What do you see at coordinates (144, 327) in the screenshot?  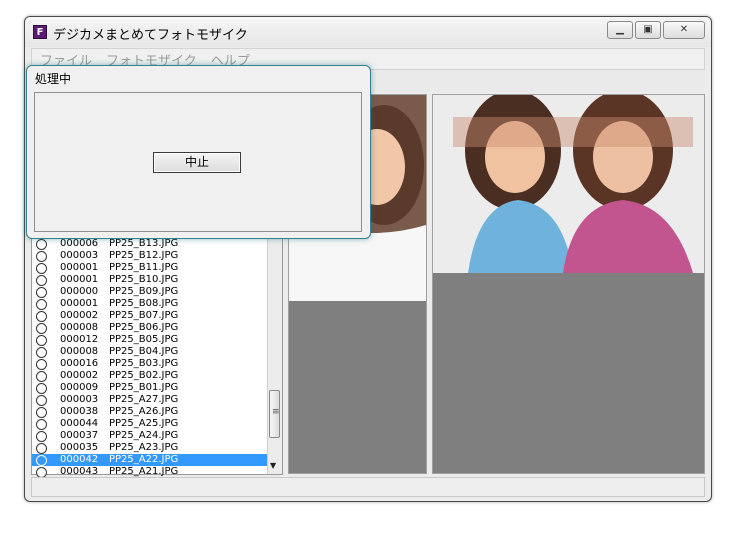 I see `file-name: PP25_B06.JPG` at bounding box center [144, 327].